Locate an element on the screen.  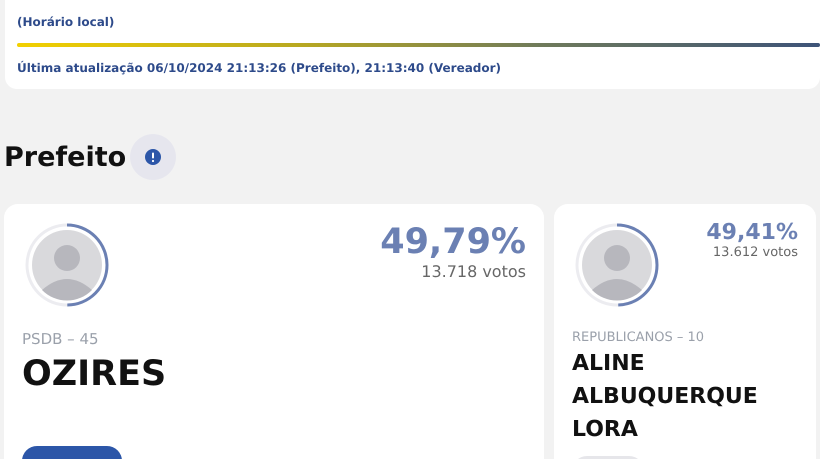
vote-percentage: 49,41% is located at coordinates (752, 232).